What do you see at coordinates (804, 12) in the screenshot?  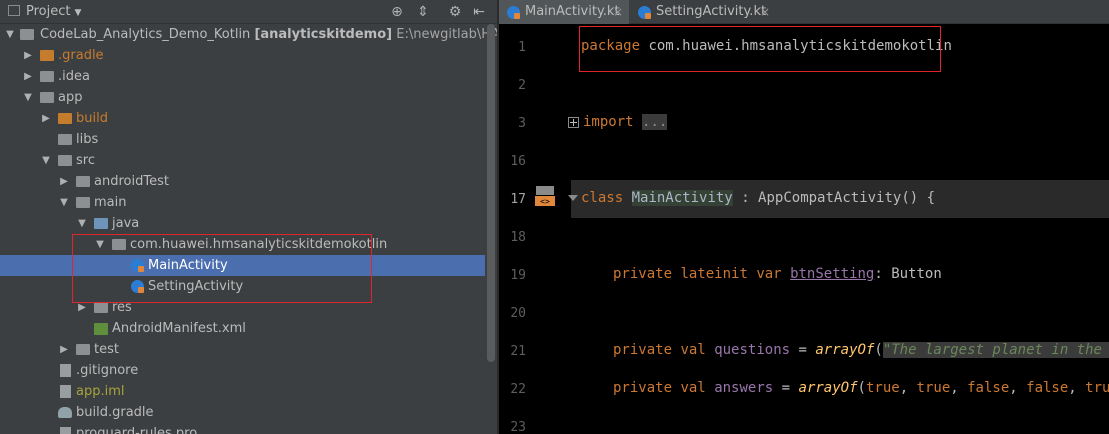 I see `editor-tabs: MainActivity.kt × SettingActivity.kt ×` at bounding box center [804, 12].